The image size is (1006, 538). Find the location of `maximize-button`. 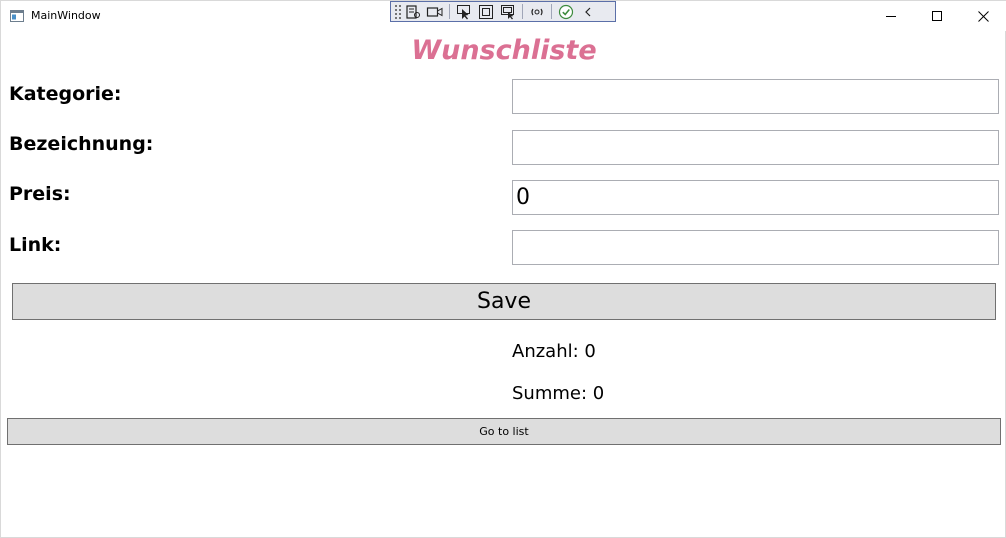

maximize-button is located at coordinates (937, 16).